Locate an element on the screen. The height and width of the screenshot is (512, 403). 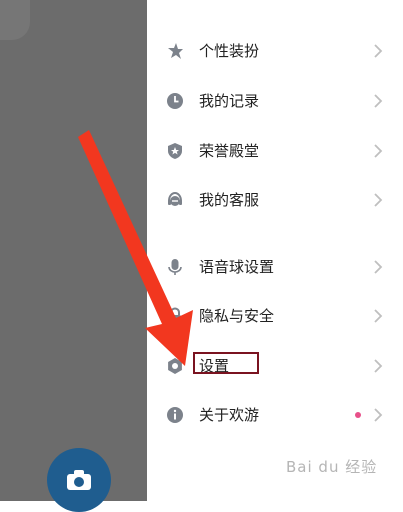
menu-item-voice-ball-settings: 语音球设置 is located at coordinates (275, 267).